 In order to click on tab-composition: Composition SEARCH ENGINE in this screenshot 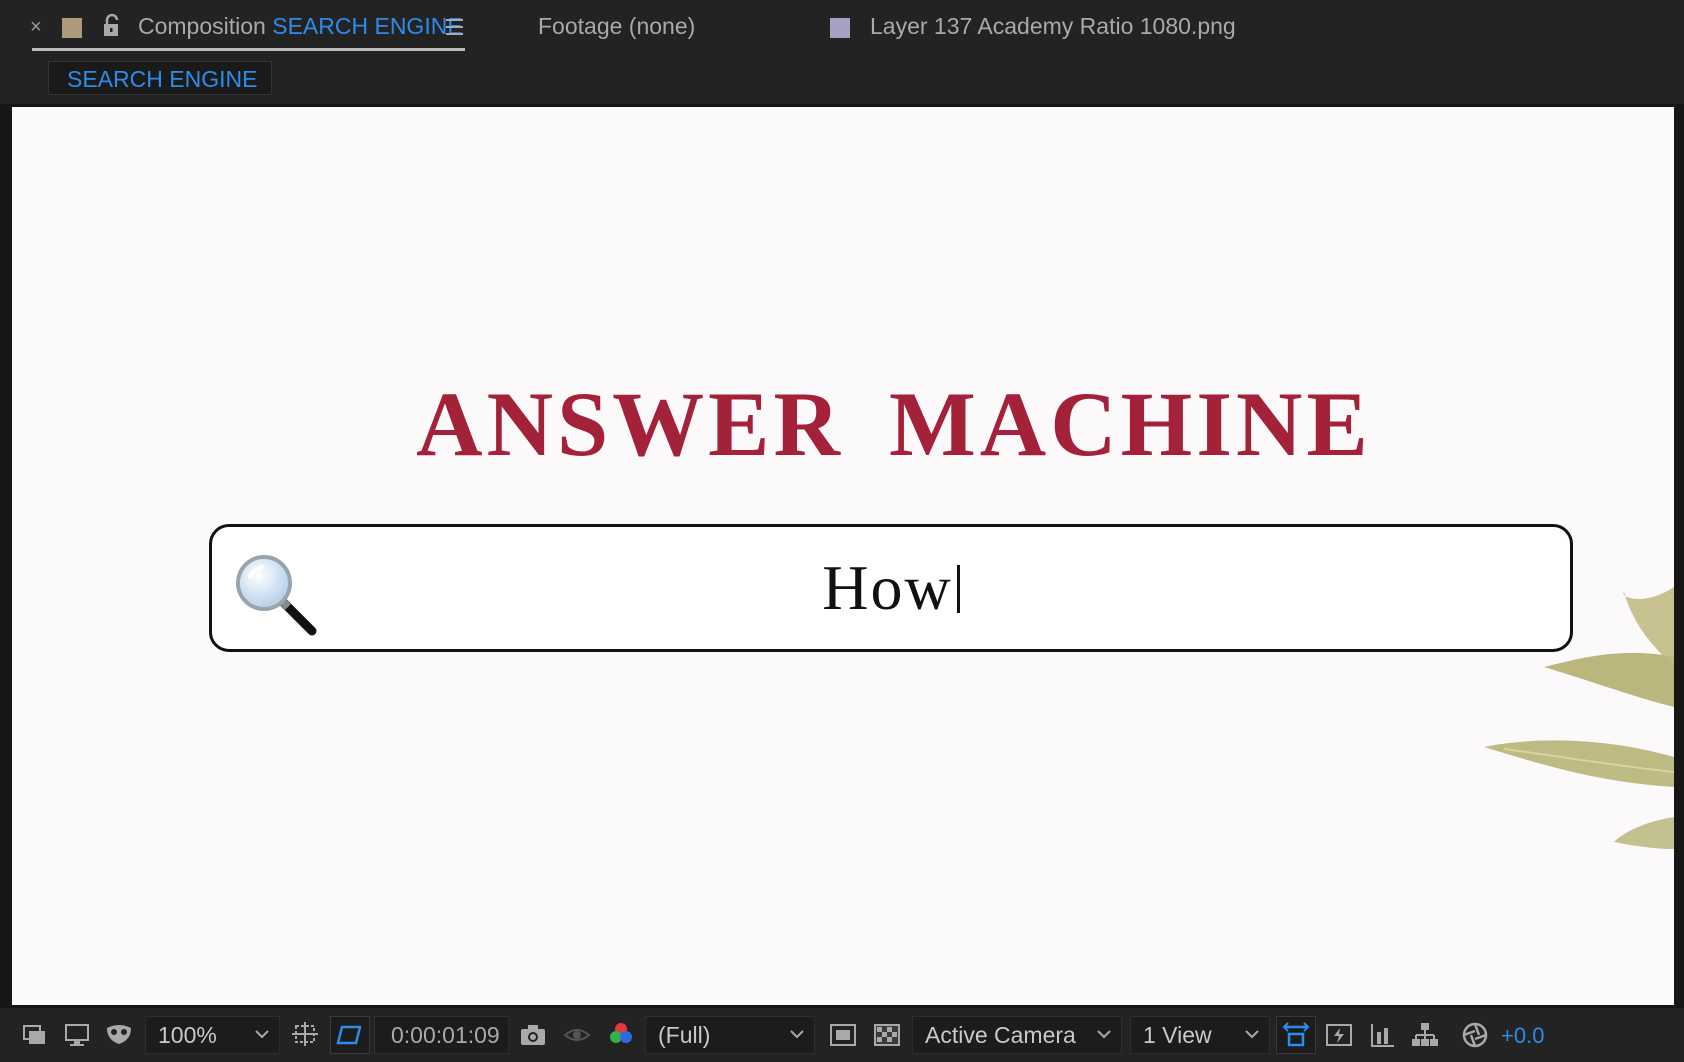, I will do `click(300, 26)`.